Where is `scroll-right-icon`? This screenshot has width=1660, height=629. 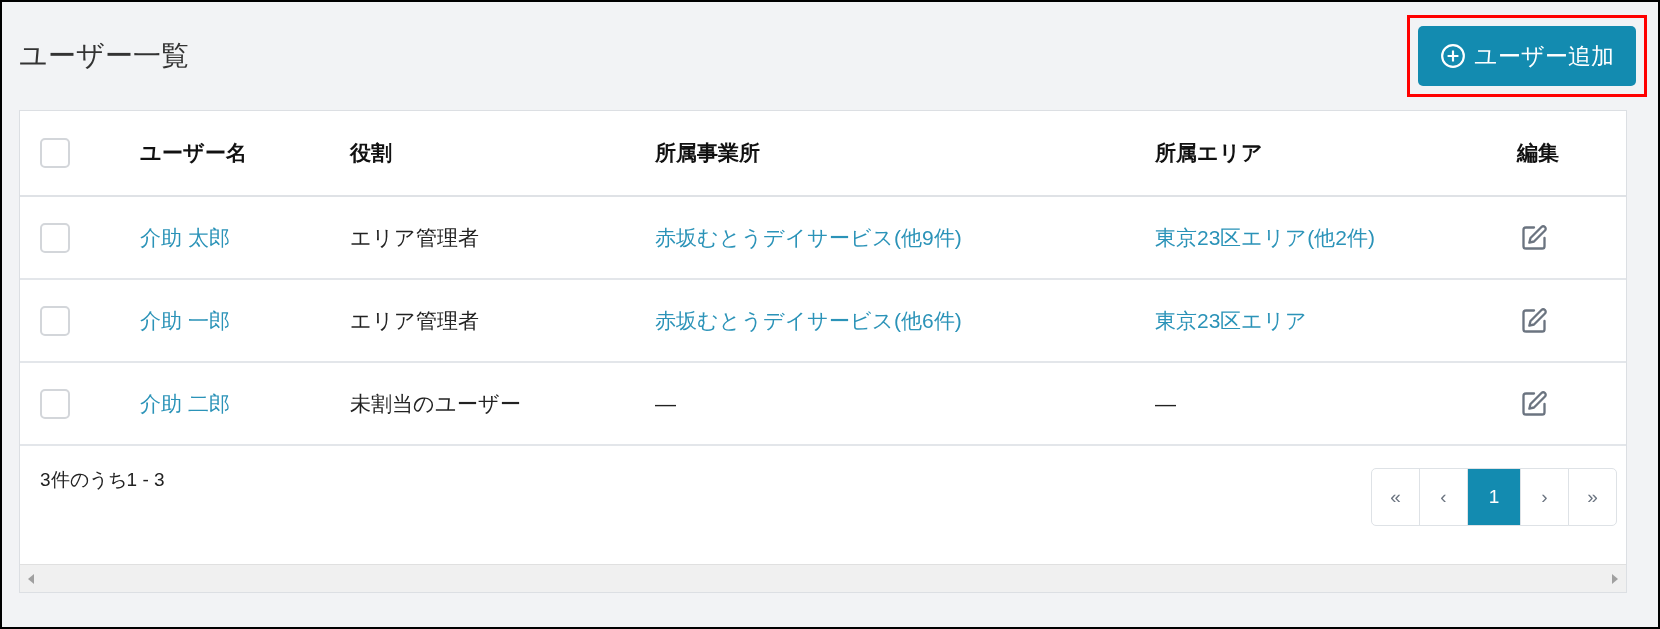
scroll-right-icon is located at coordinates (1615, 578).